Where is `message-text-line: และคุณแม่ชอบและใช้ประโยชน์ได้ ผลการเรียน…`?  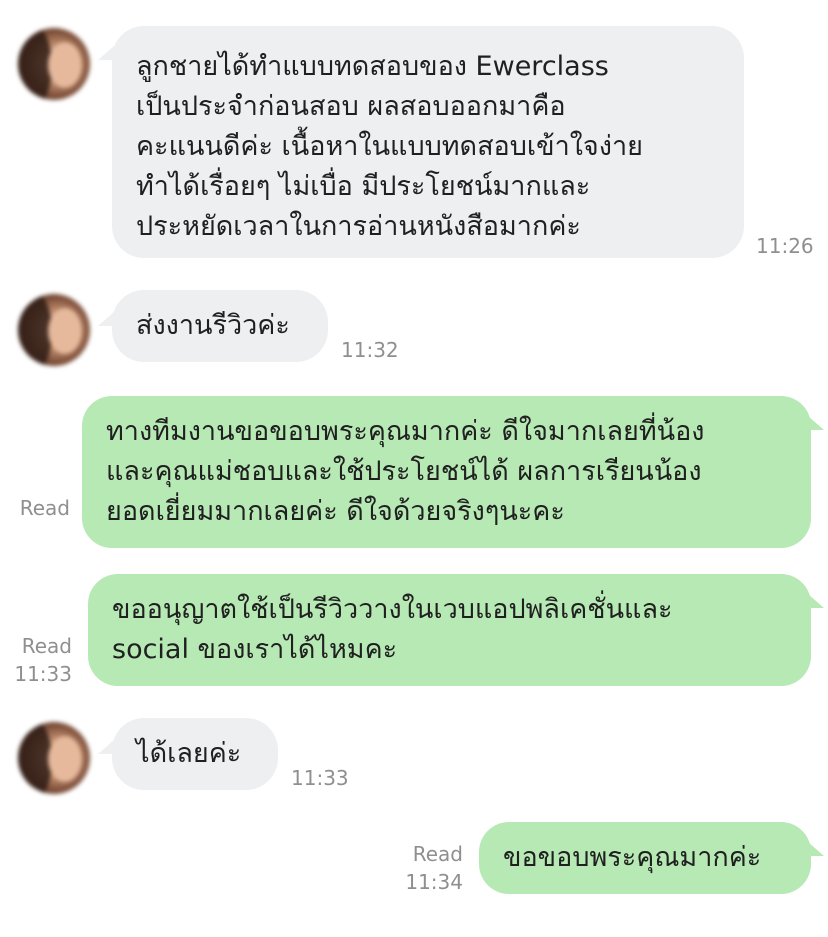 message-text-line: และคุณแม่ชอบและใช้ประโยชน์ได้ ผลการเรียน… is located at coordinates (404, 471).